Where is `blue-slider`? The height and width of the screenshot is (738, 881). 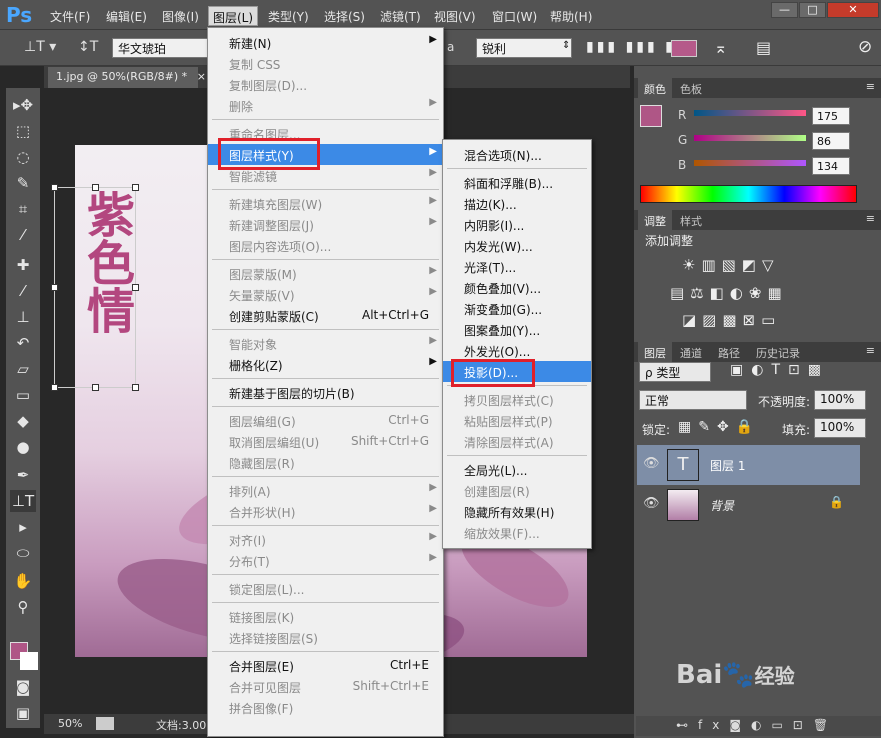
blue-slider is located at coordinates (750, 163).